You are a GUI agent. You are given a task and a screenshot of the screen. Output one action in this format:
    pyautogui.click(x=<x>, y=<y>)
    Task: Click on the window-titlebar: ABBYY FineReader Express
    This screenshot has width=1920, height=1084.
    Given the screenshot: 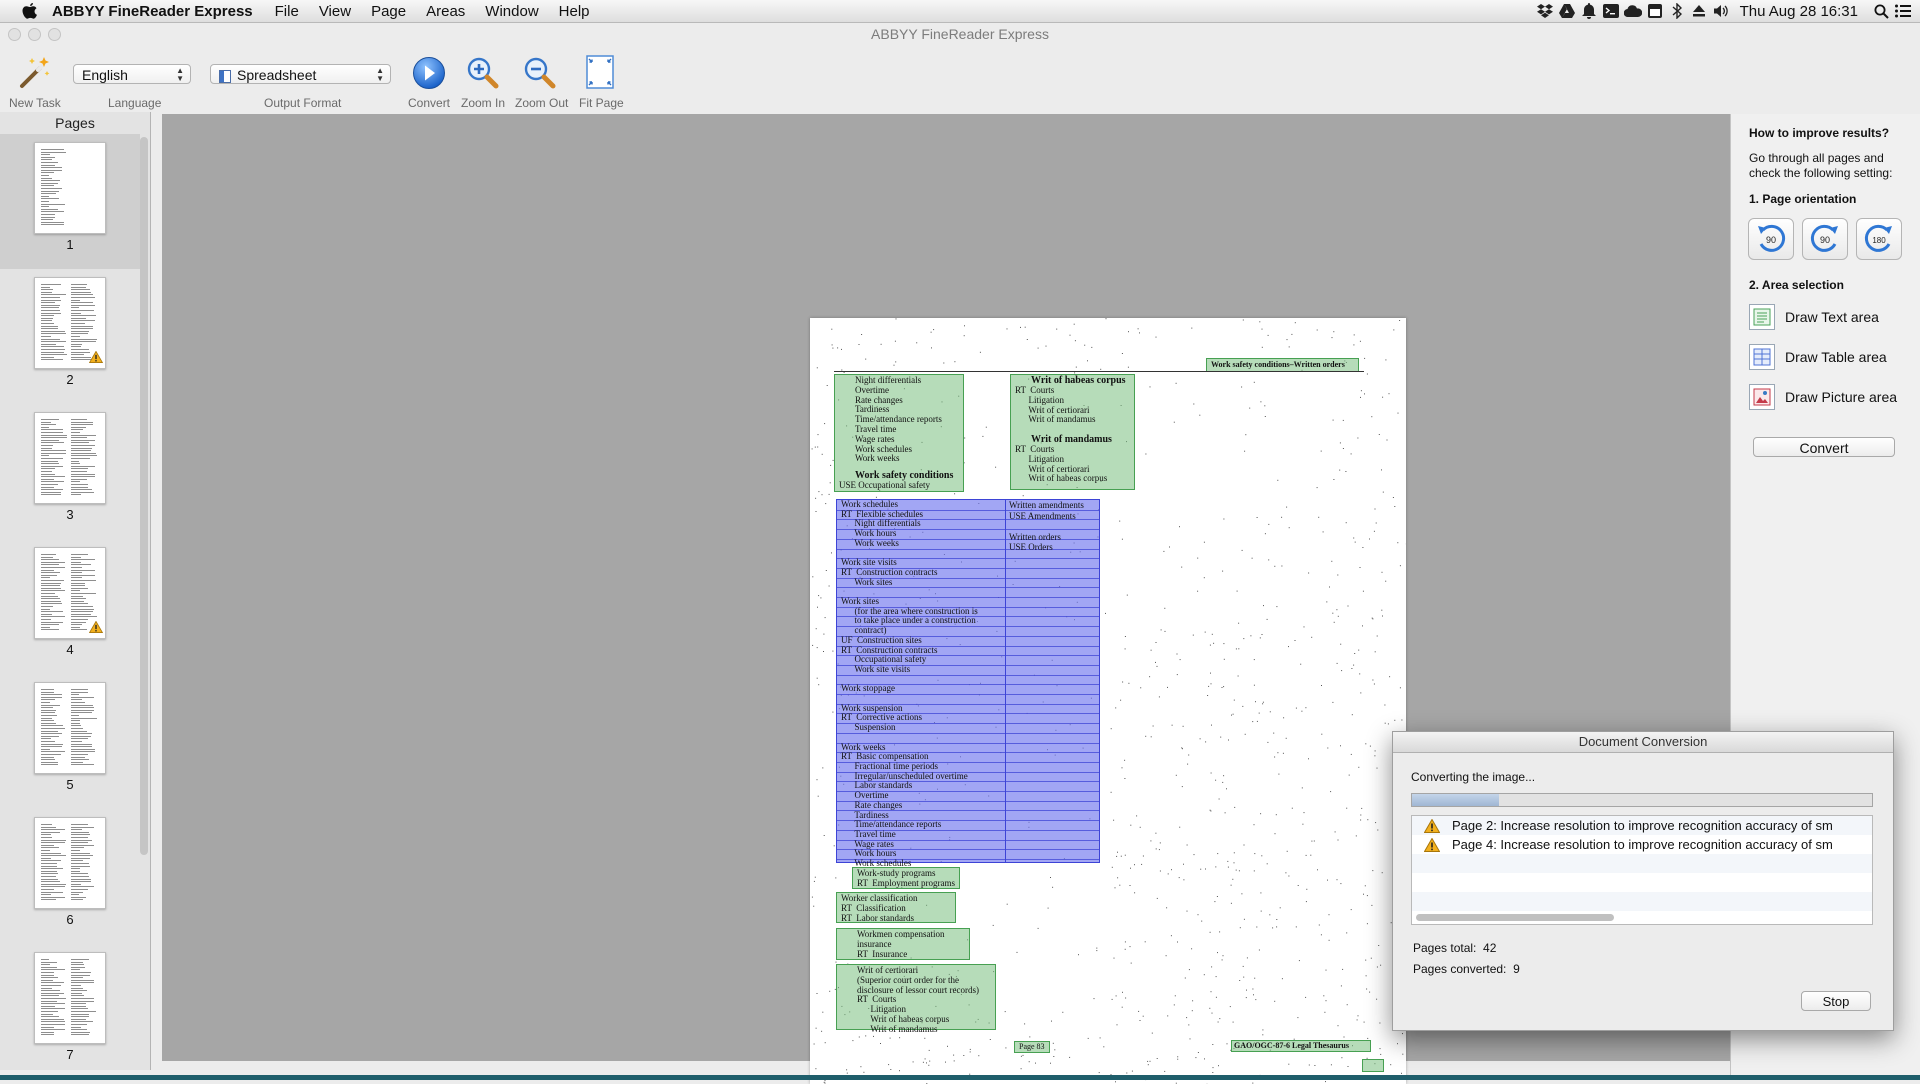 What is the action you would take?
    pyautogui.click(x=960, y=34)
    